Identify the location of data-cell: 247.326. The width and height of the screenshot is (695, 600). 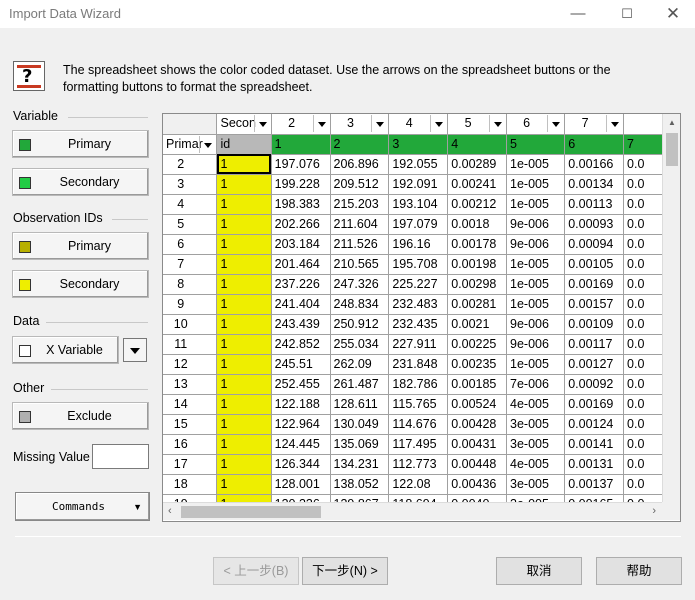
(360, 284).